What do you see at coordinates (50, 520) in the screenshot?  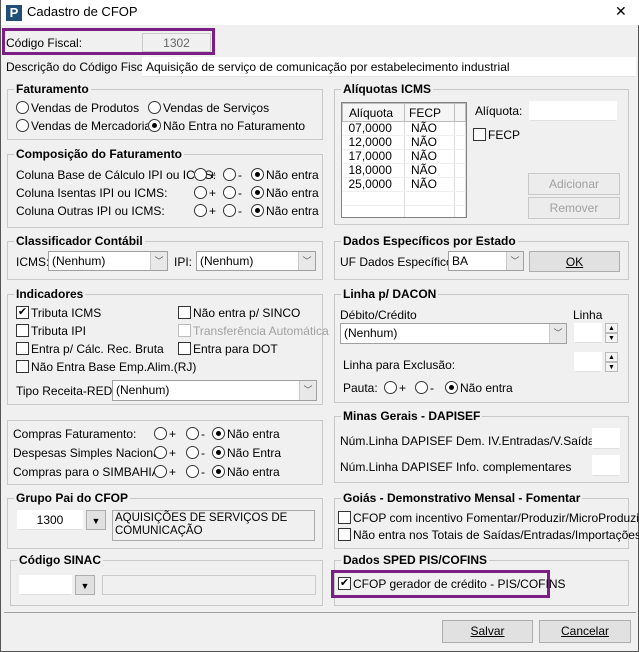 I see `grupo-pai-code-input: 1300` at bounding box center [50, 520].